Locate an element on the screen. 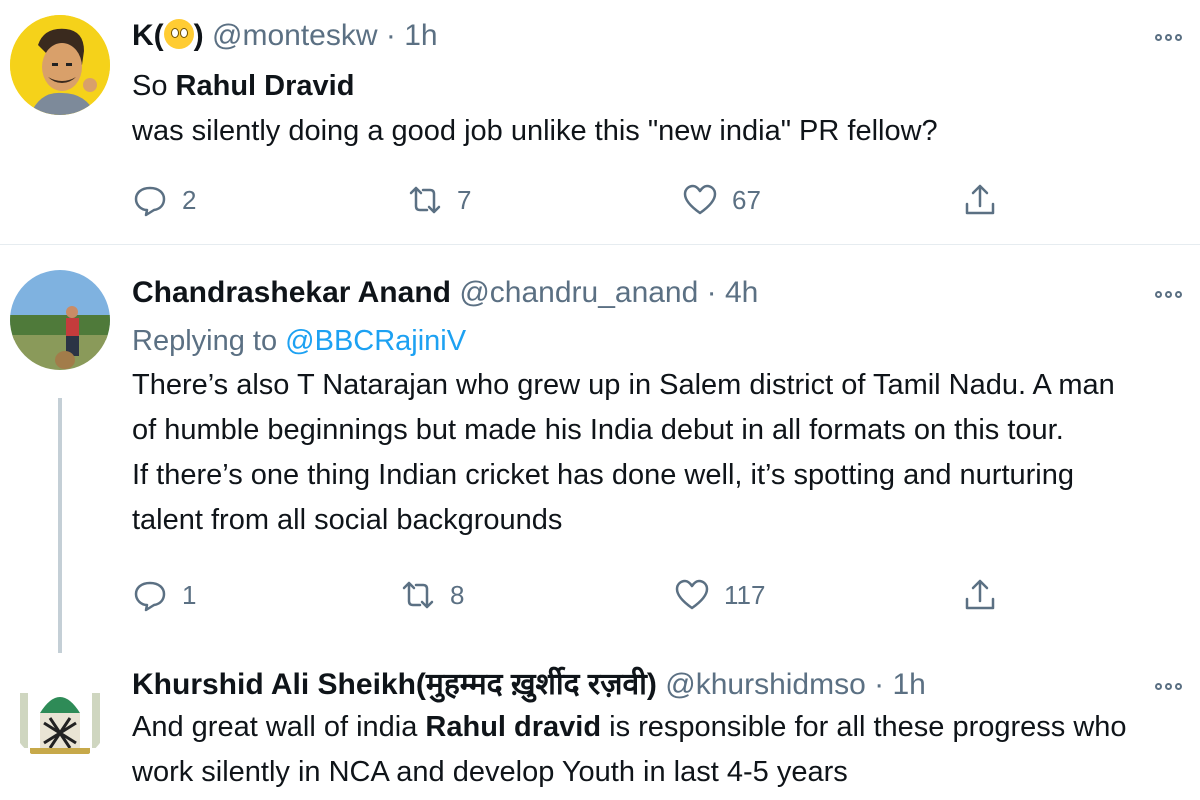 Image resolution: width=1200 pixels, height=800 pixels. author-handle: @monteskw is located at coordinates (295, 35).